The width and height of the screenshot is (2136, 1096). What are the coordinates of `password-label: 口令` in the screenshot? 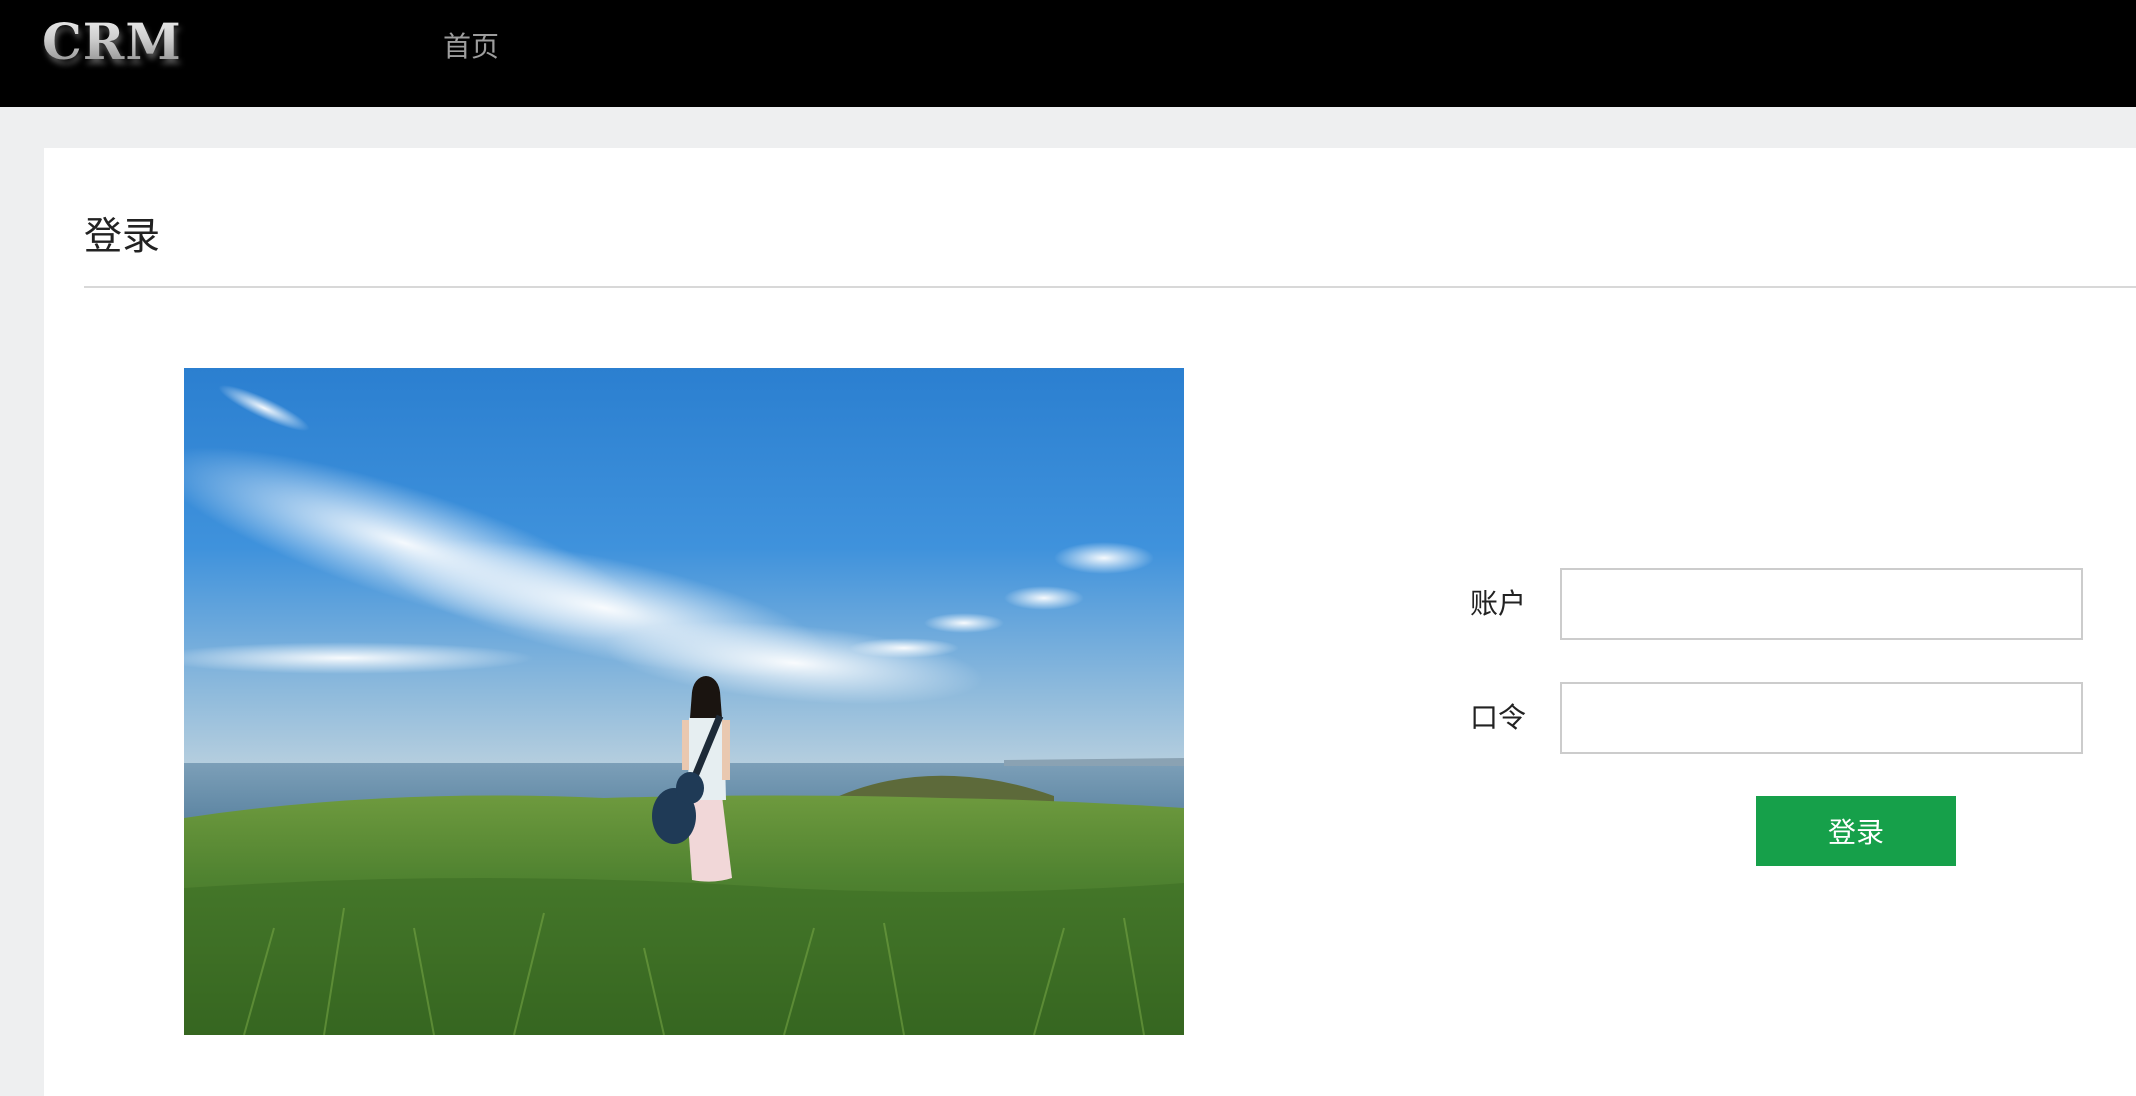 It's located at (1498, 717).